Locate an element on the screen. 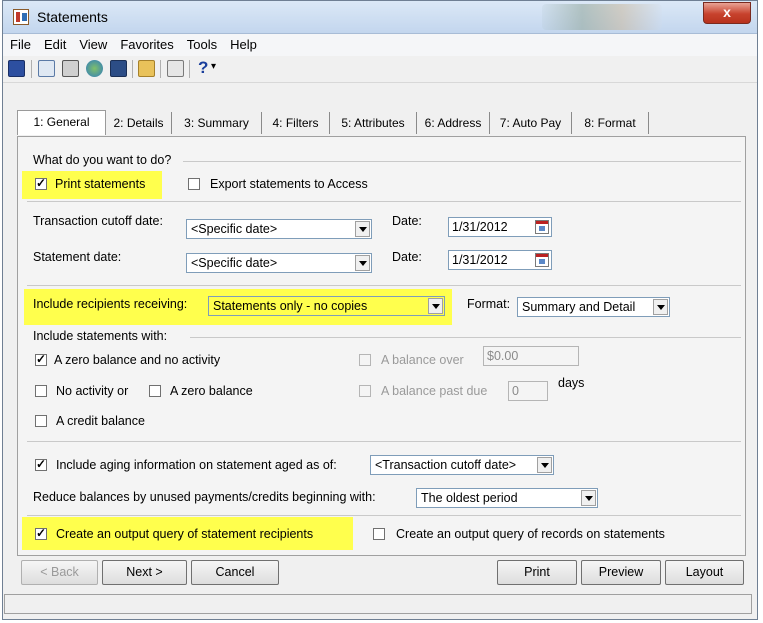 The image size is (763, 623). balance-past-due-label: A balance past due is located at coordinates (434, 391).